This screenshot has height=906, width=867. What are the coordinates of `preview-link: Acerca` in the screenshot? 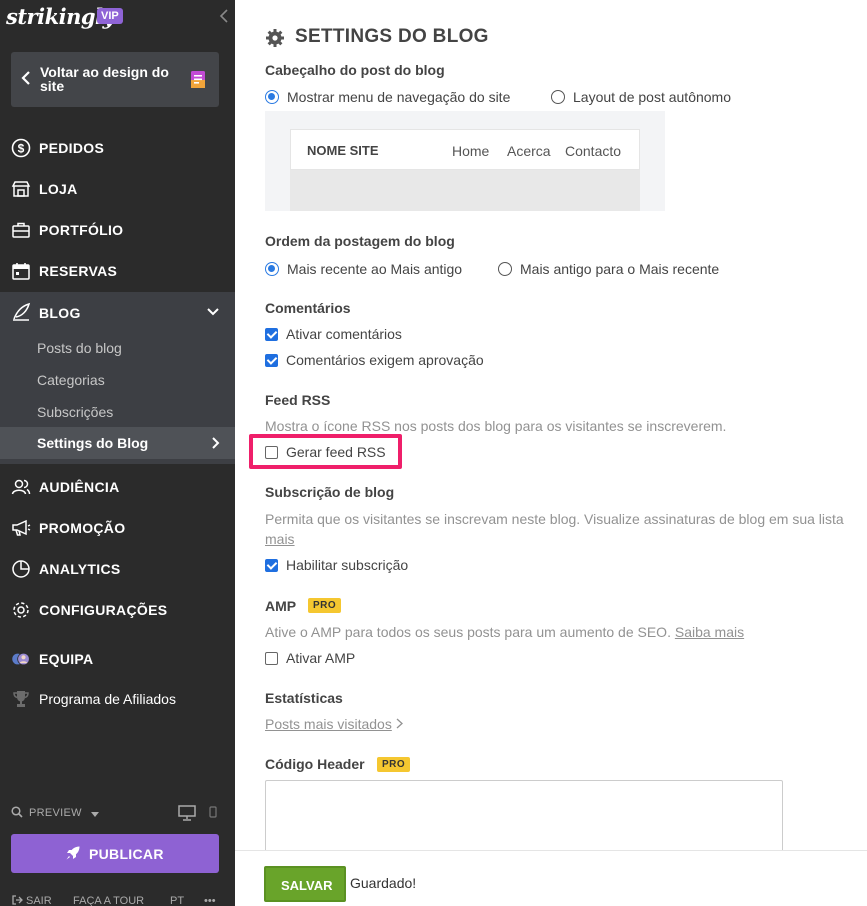 It's located at (529, 151).